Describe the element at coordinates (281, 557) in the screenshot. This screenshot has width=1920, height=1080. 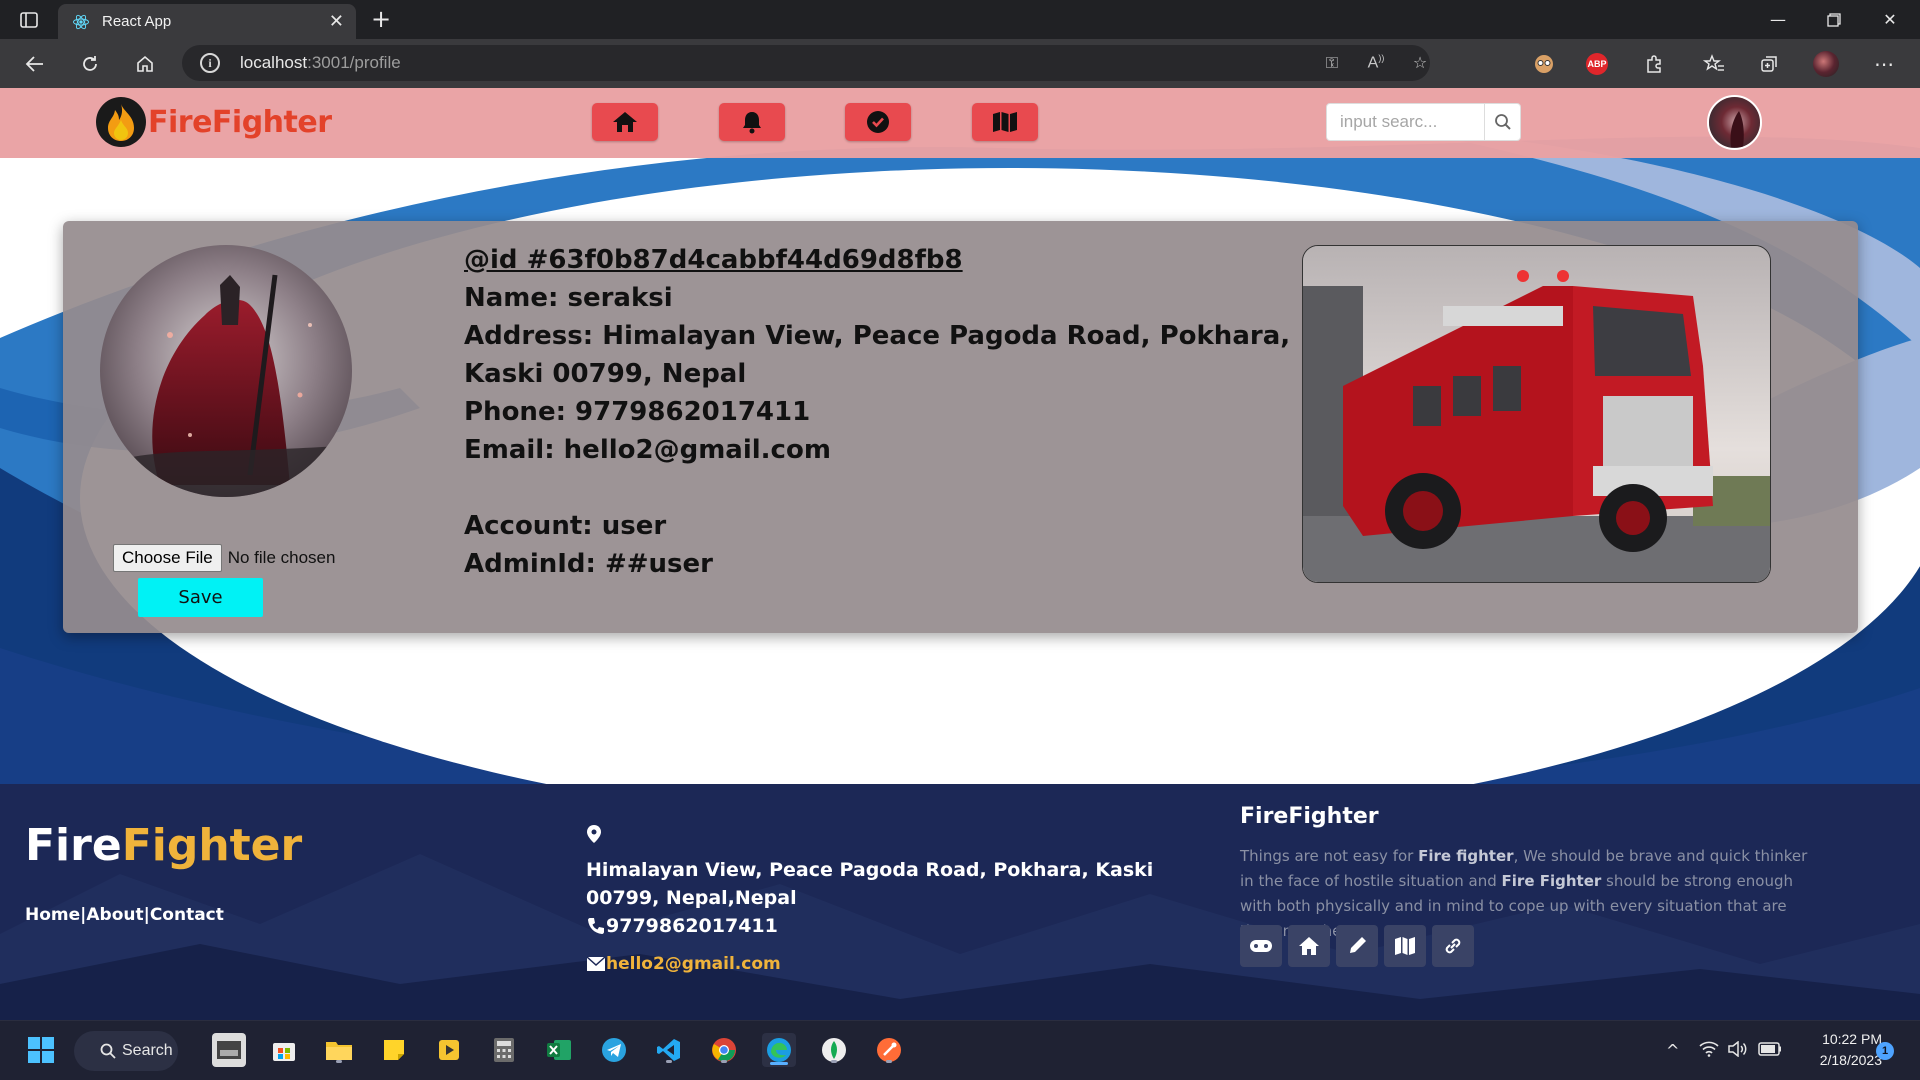
I see `file-status-text: No file chosen` at that location.